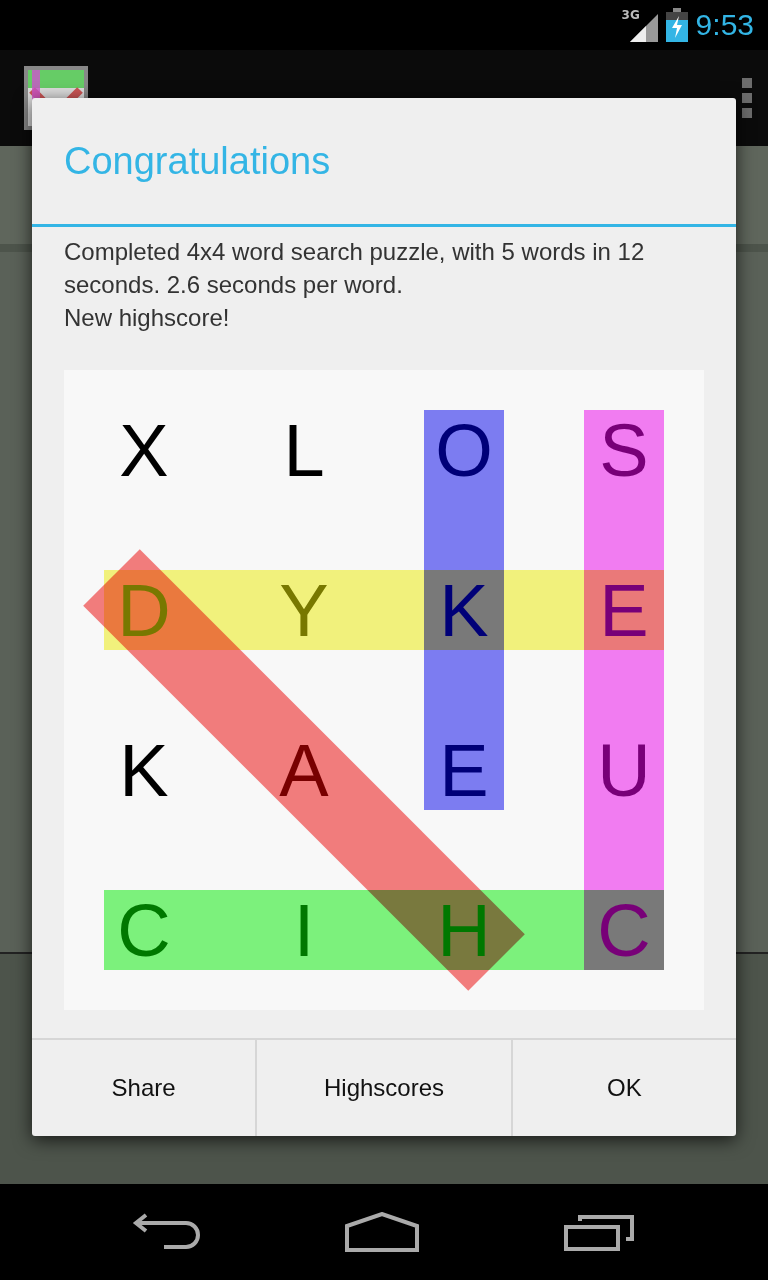 This screenshot has height=1280, width=768. What do you see at coordinates (383, 1088) in the screenshot?
I see `dialog-button: Highscores` at bounding box center [383, 1088].